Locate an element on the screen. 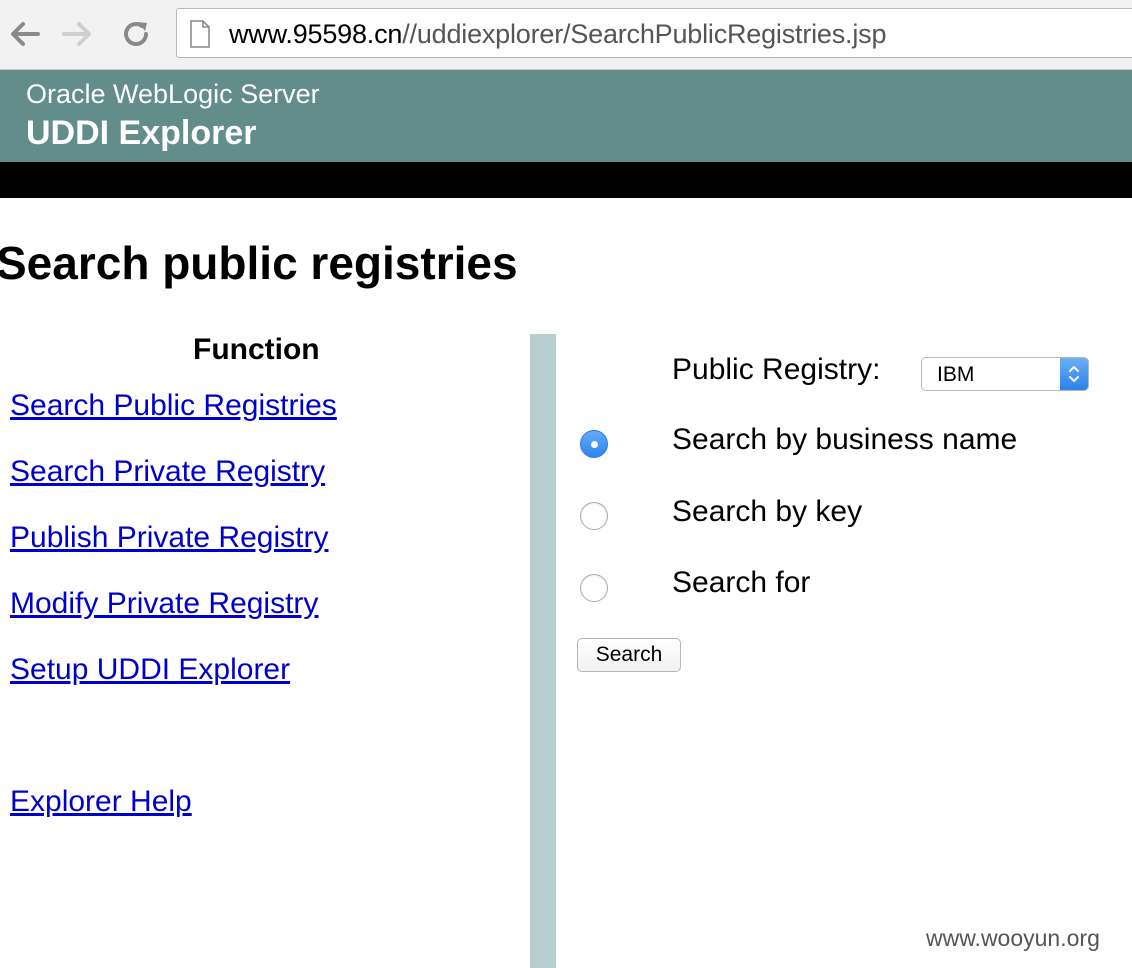 Image resolution: width=1132 pixels, height=968 pixels. radio-search-by-business-name is located at coordinates (594, 444).